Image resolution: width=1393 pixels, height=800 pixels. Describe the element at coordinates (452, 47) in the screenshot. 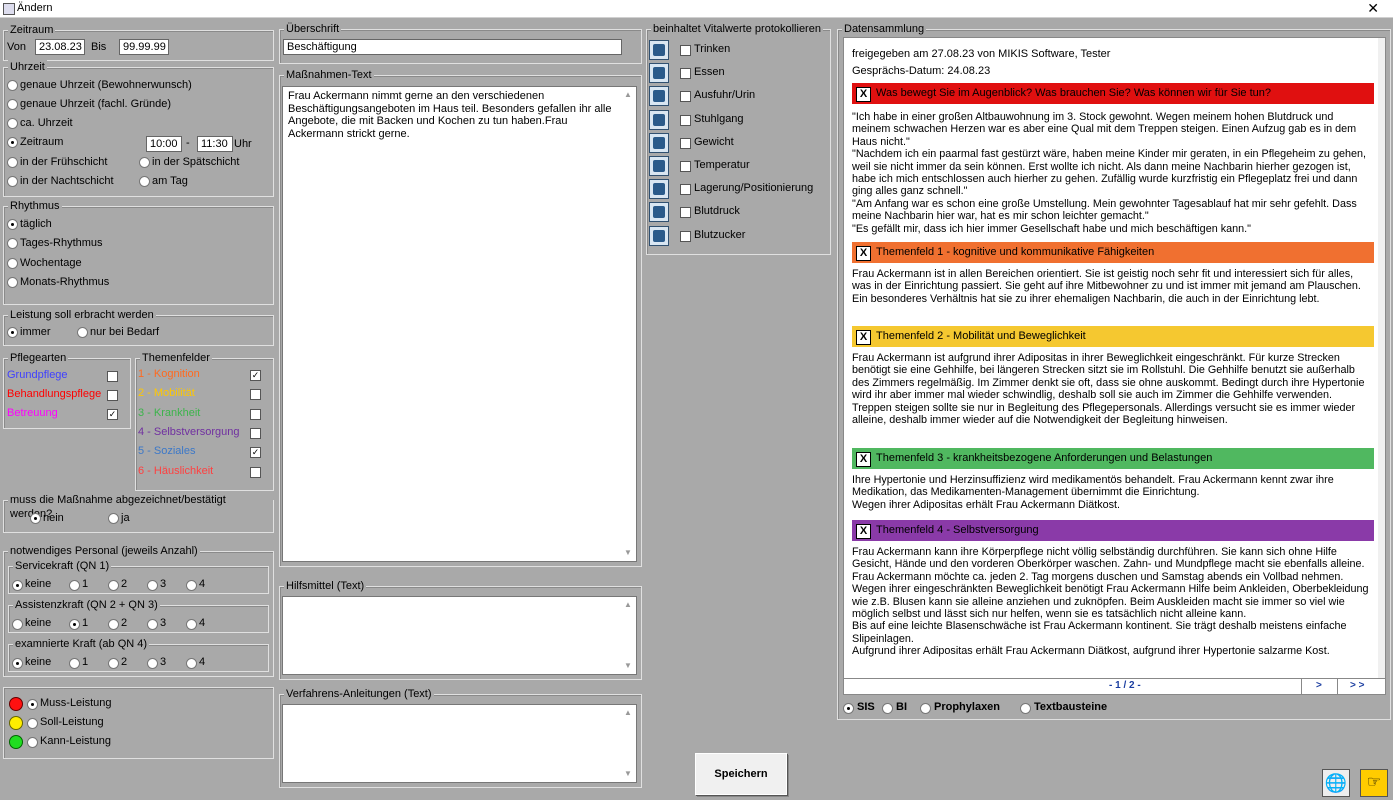

I see `ueberschrift-input: Beschäftigung` at that location.